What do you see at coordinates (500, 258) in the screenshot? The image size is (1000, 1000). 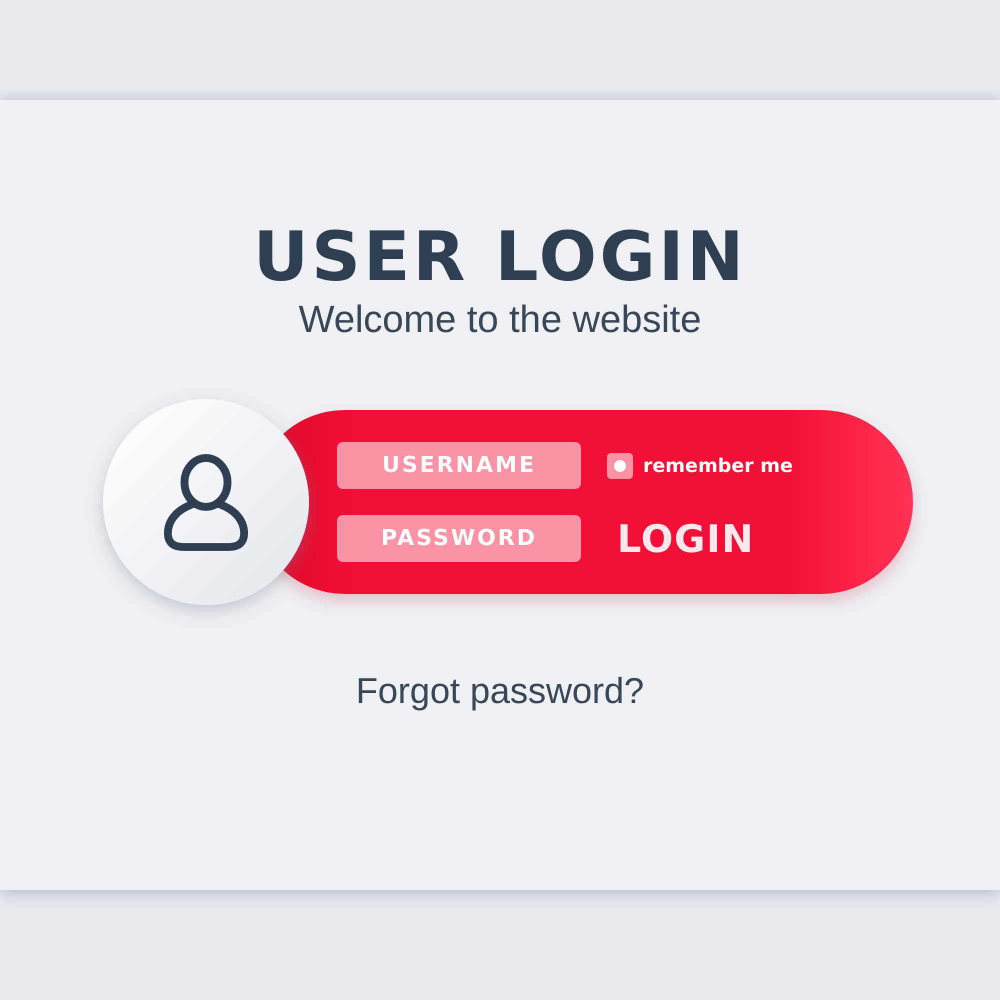 I see `page-title: USER LOGIN` at bounding box center [500, 258].